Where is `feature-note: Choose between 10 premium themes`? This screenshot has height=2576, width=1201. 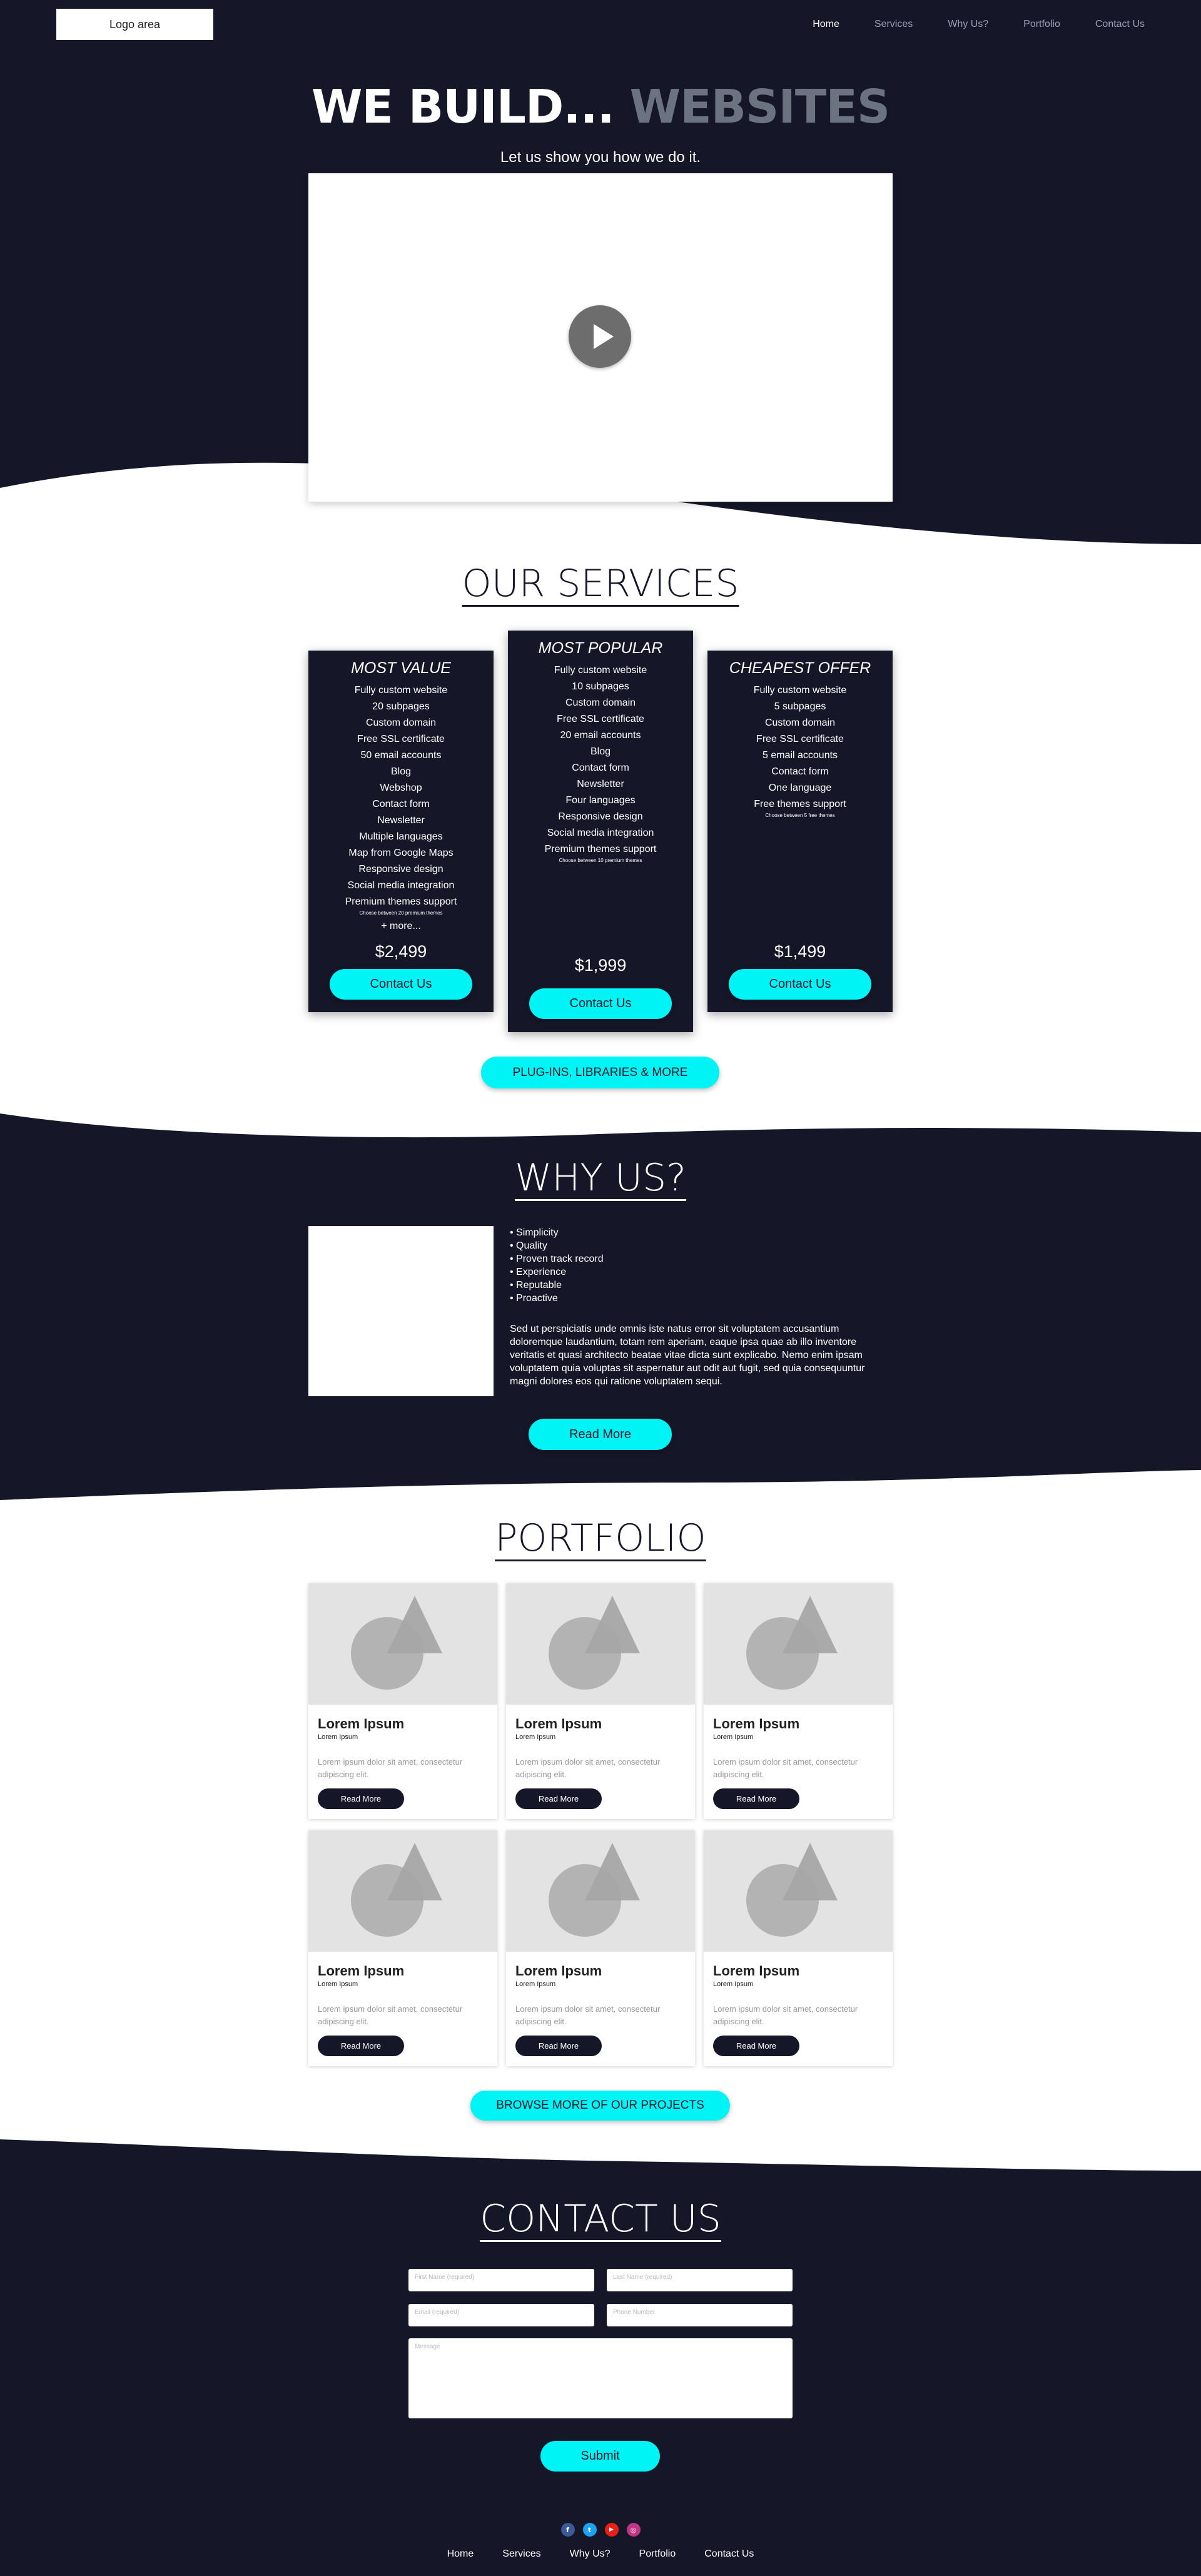
feature-note: Choose between 10 premium themes is located at coordinates (600, 860).